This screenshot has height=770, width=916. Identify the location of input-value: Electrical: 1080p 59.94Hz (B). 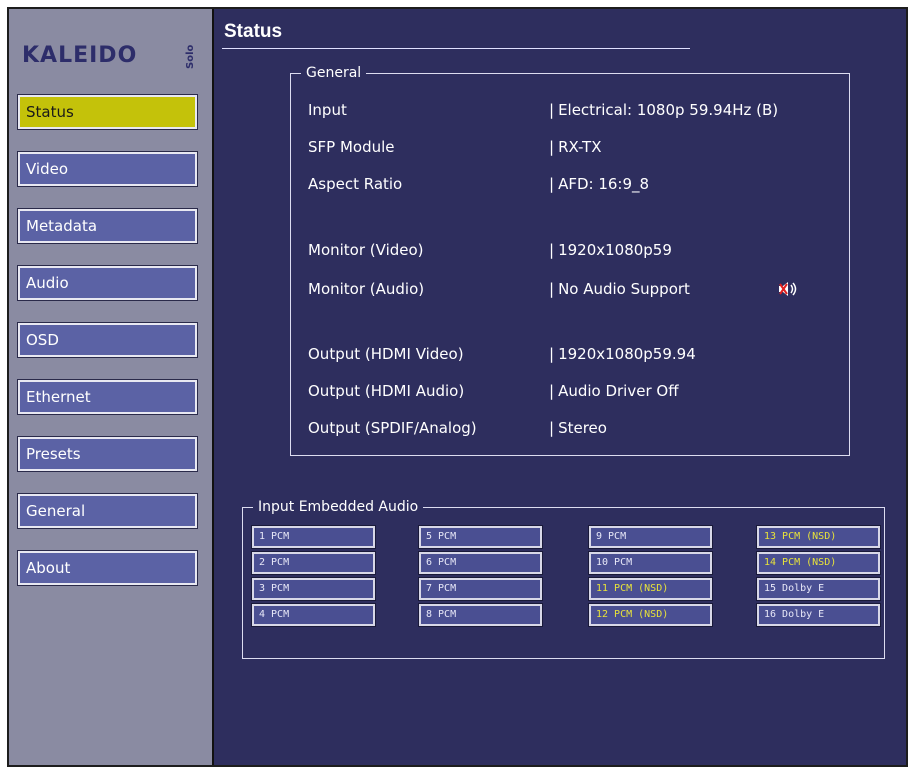
(663, 110).